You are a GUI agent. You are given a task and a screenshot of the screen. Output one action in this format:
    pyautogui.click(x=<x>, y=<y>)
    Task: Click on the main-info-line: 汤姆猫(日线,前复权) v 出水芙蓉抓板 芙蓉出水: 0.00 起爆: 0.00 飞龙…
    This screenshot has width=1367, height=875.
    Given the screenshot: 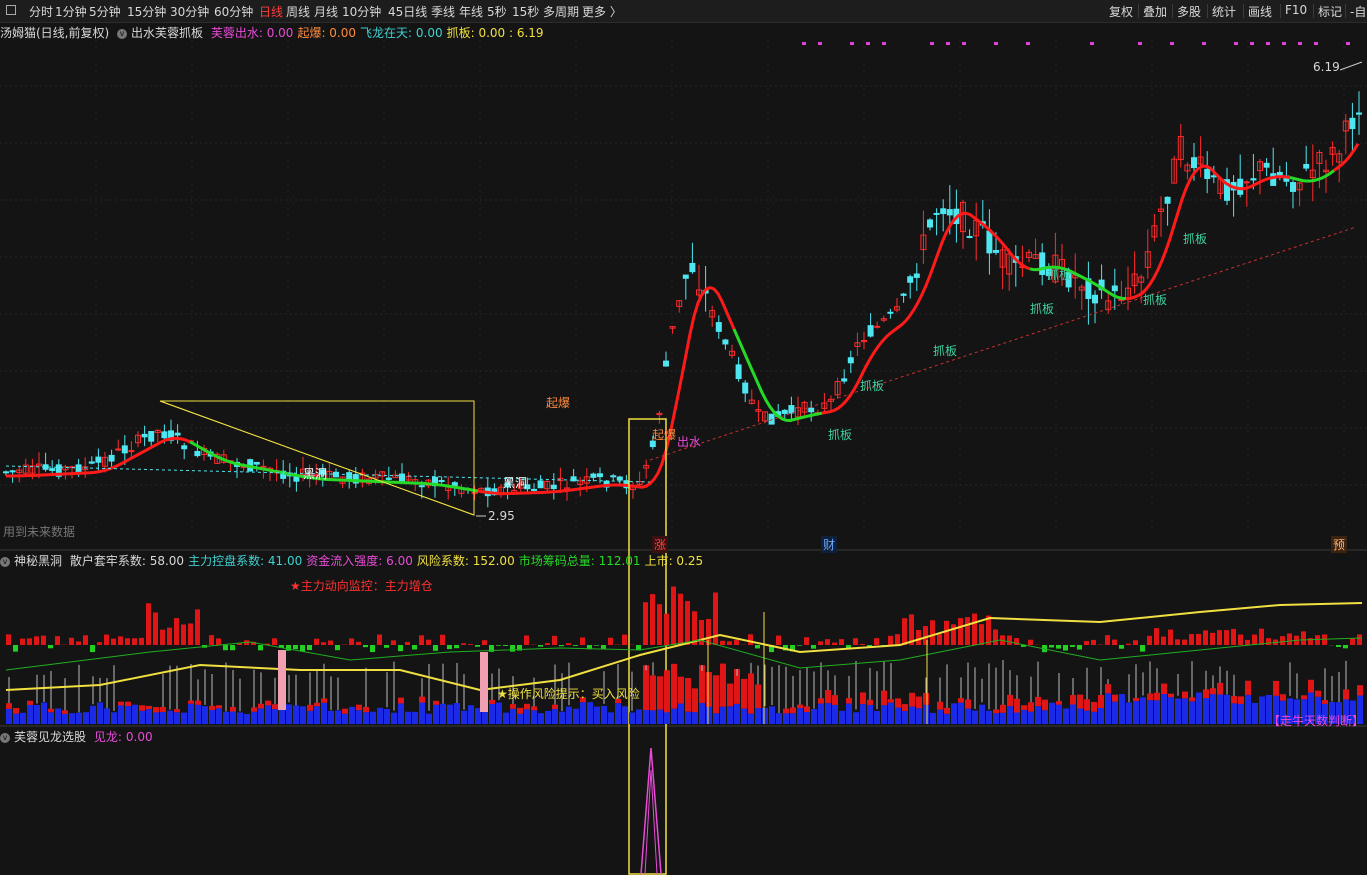 What is the action you would take?
    pyautogui.click(x=683, y=33)
    